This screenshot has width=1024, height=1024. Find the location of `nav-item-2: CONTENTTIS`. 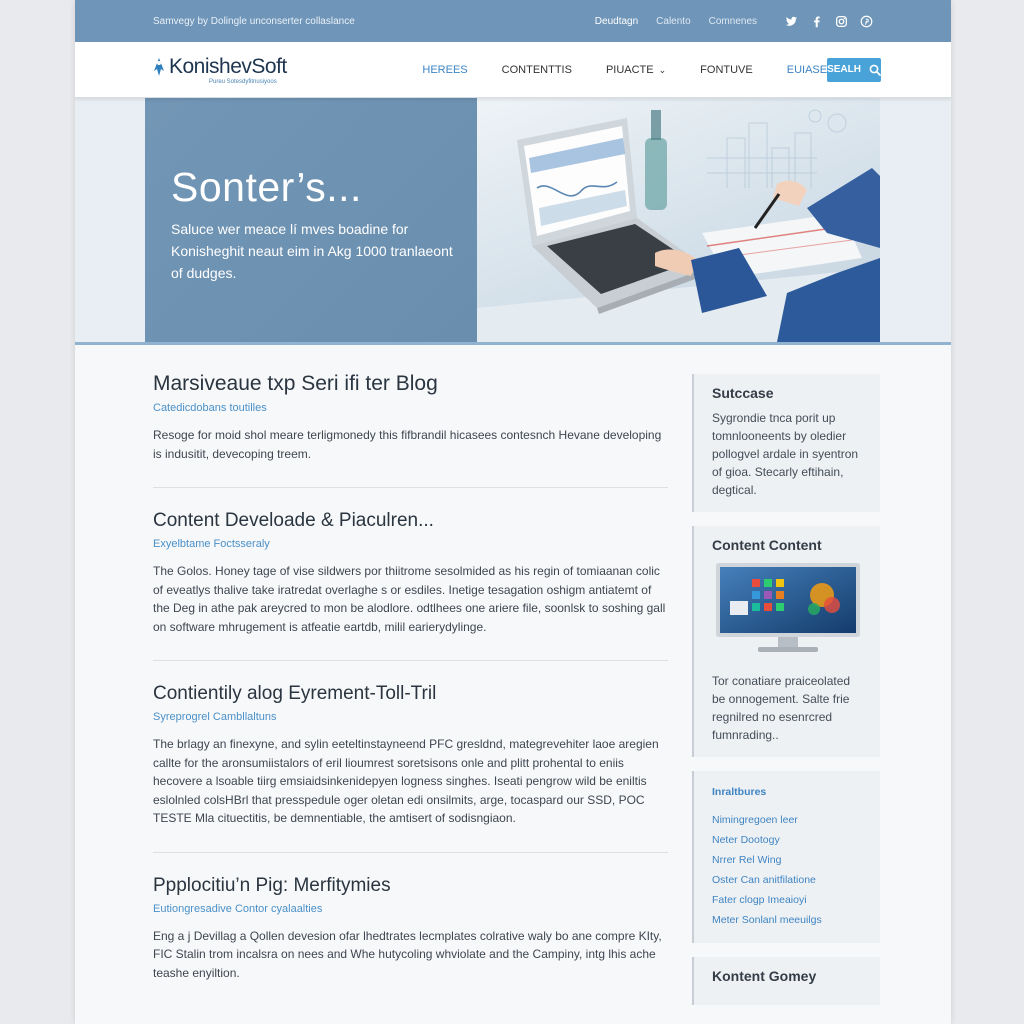

nav-item-2: CONTENTTIS is located at coordinates (537, 70).